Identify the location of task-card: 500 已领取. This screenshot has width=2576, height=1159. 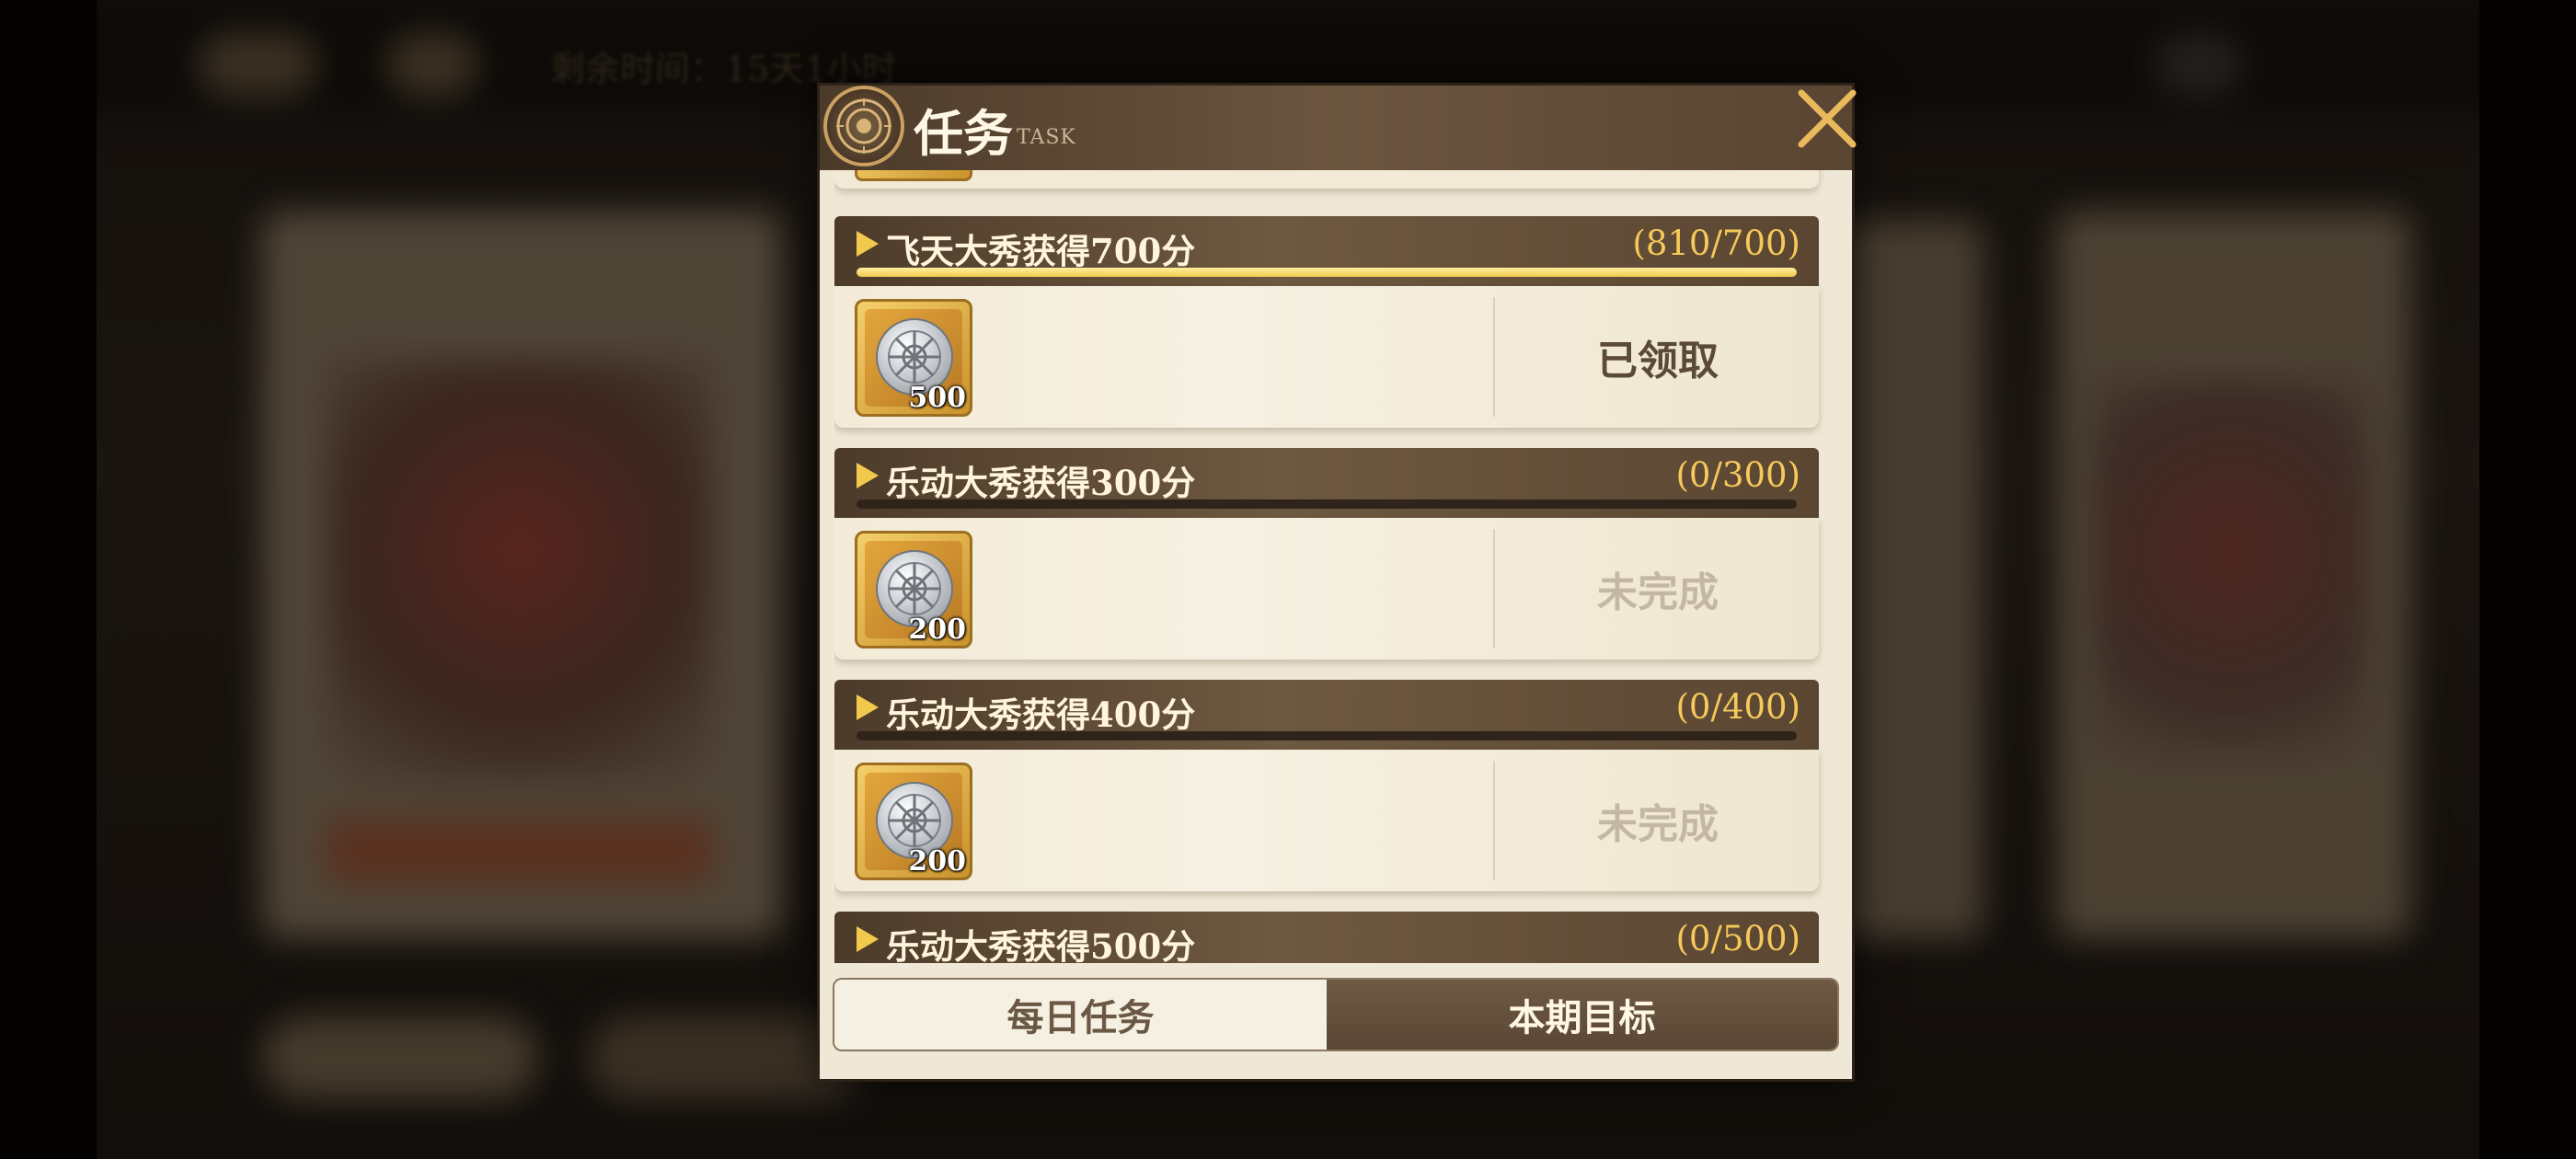
(1326, 357).